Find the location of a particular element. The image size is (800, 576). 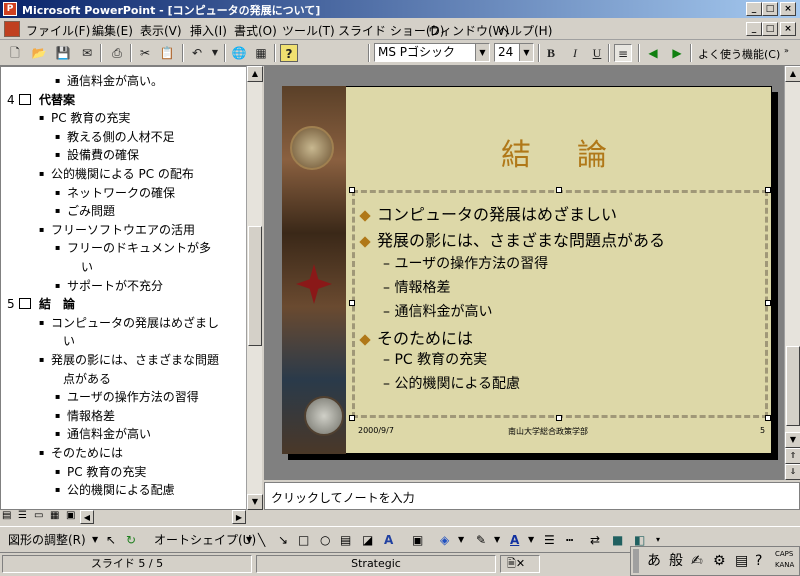

ime-help-icon: ? is located at coordinates (758, 561).